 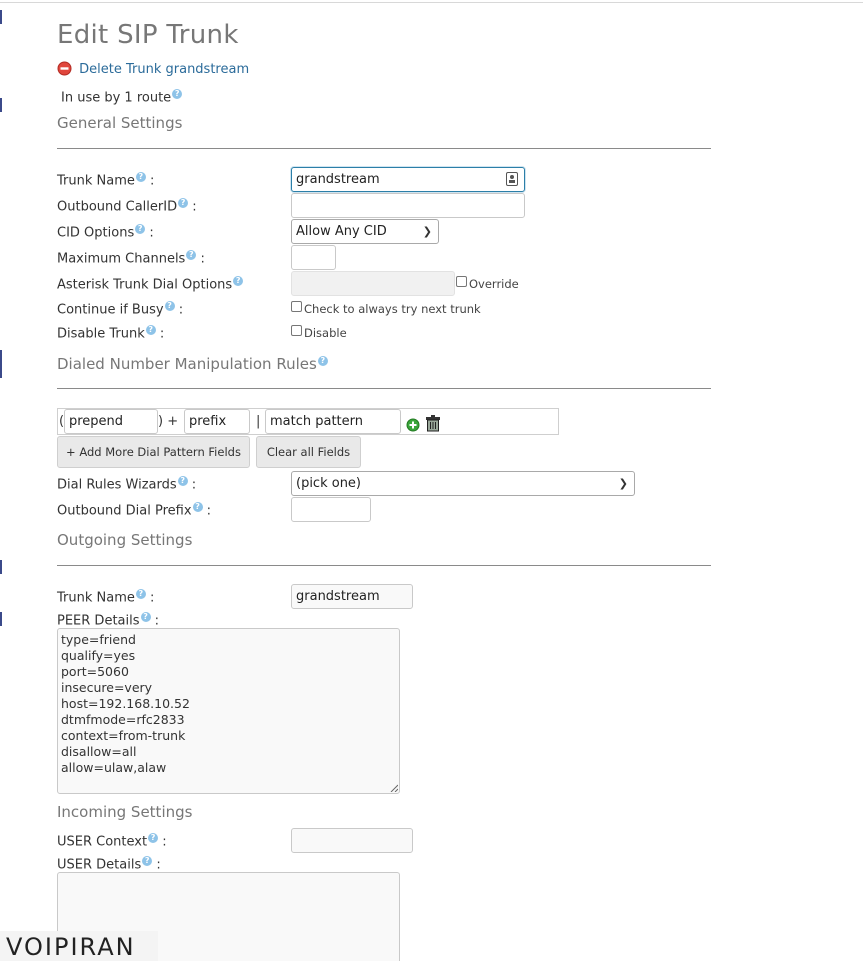 I want to click on outgoing-settings-heading: Outgoing Settings, so click(x=125, y=540).